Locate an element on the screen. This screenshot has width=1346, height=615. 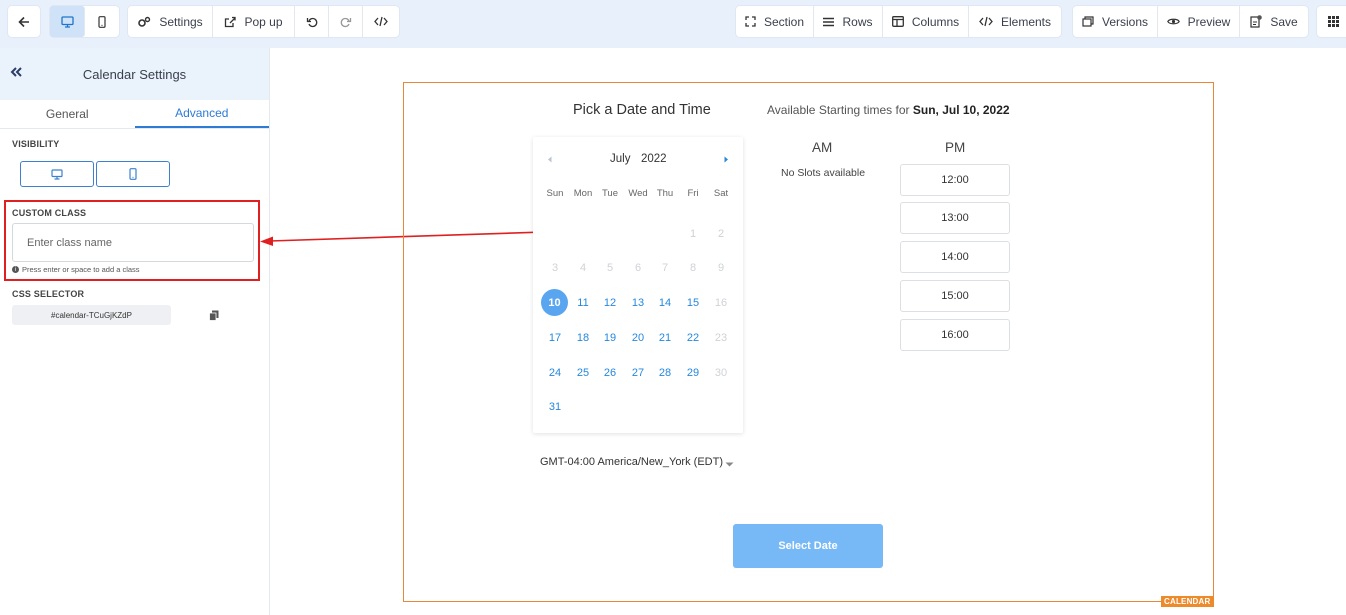
calendar-day: 26 is located at coordinates (610, 373).